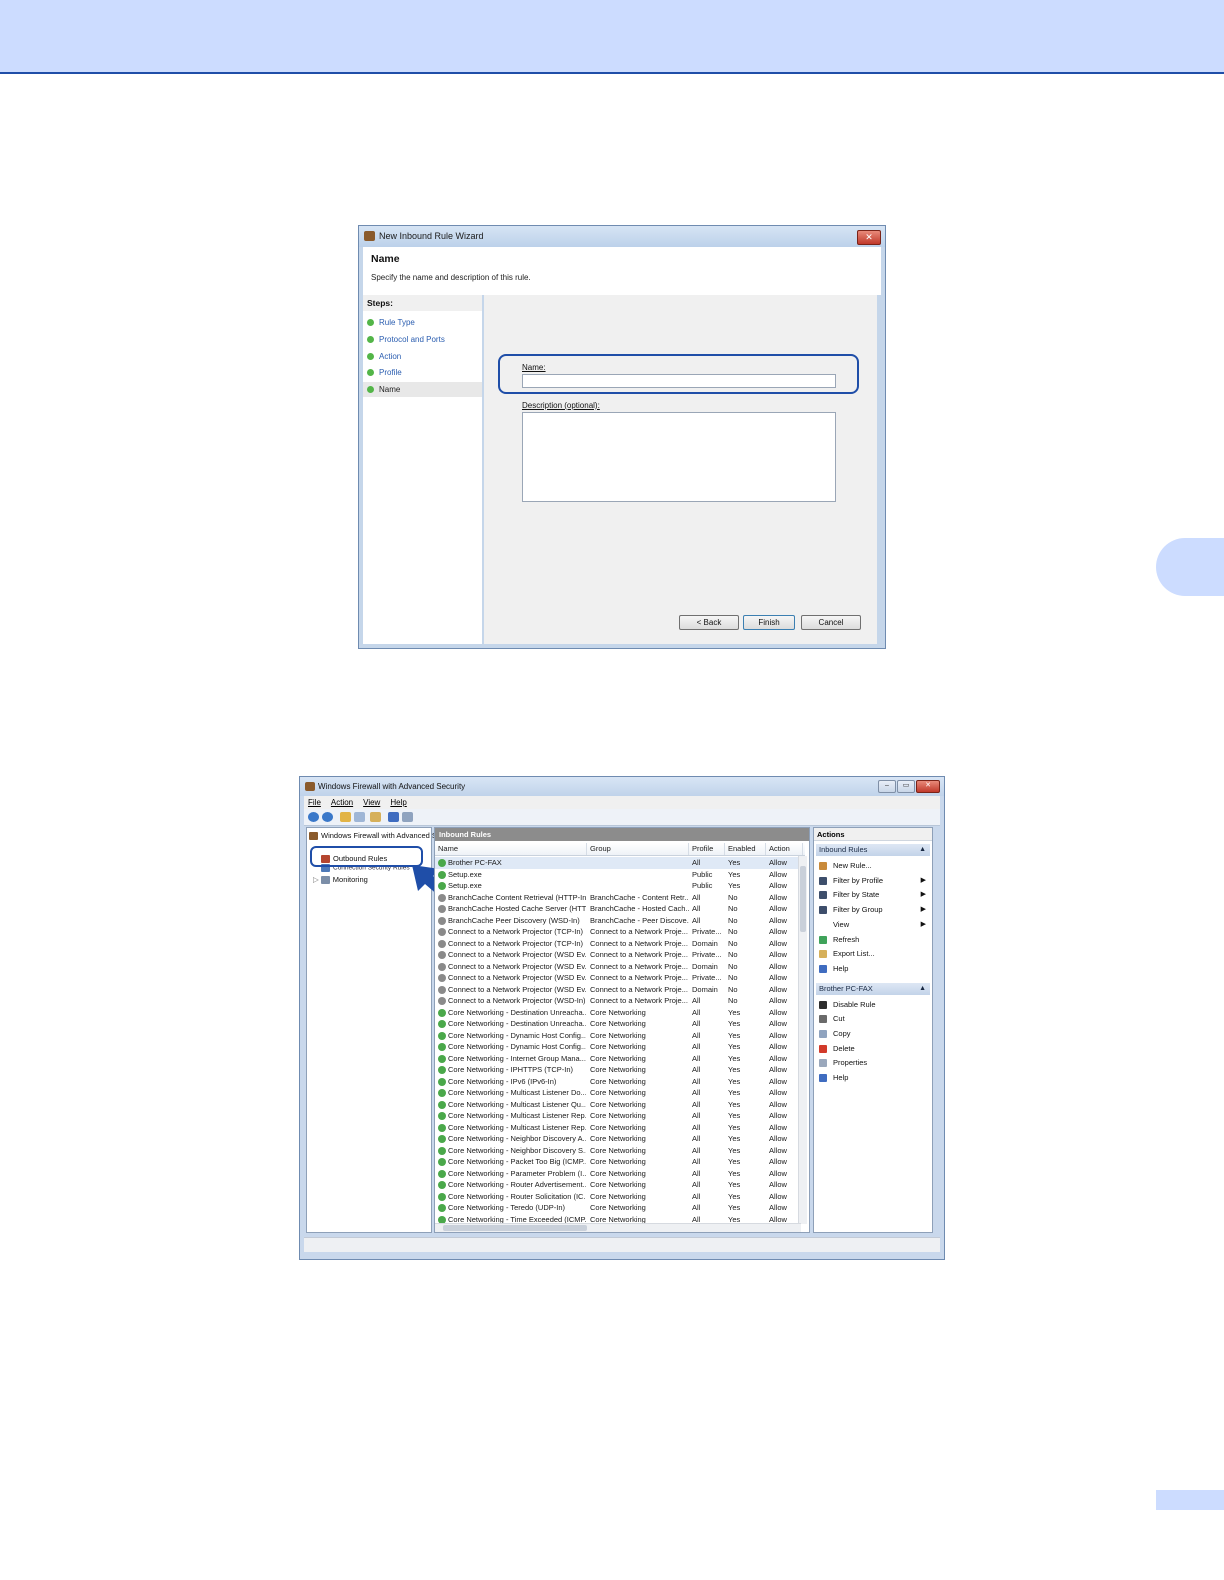 Image resolution: width=1224 pixels, height=1580 pixels. Describe the element at coordinates (873, 895) in the screenshot. I see `action-item: Filter by State ▶` at that location.